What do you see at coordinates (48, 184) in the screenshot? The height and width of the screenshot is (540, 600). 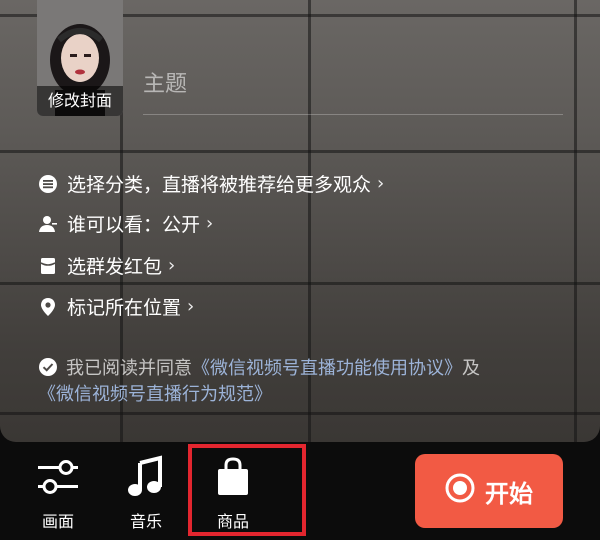 I see `list-icon` at bounding box center [48, 184].